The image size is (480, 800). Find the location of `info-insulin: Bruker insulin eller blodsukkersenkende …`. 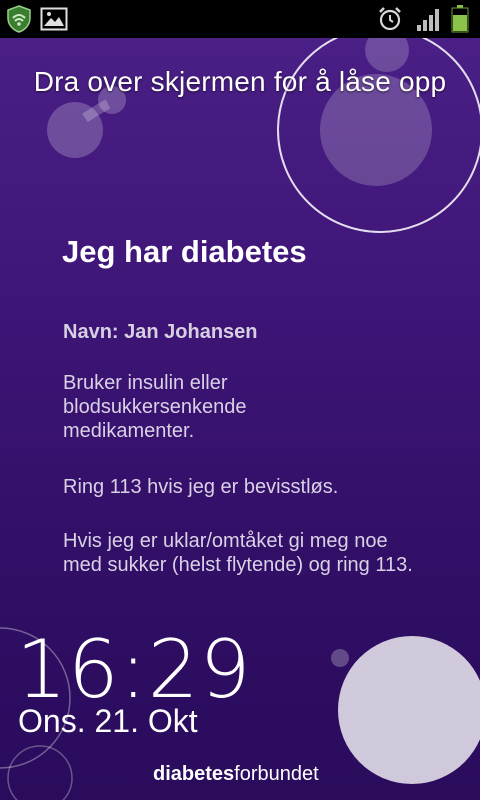

info-insulin: Bruker insulin eller blodsukkersenkende … is located at coordinates (155, 407).